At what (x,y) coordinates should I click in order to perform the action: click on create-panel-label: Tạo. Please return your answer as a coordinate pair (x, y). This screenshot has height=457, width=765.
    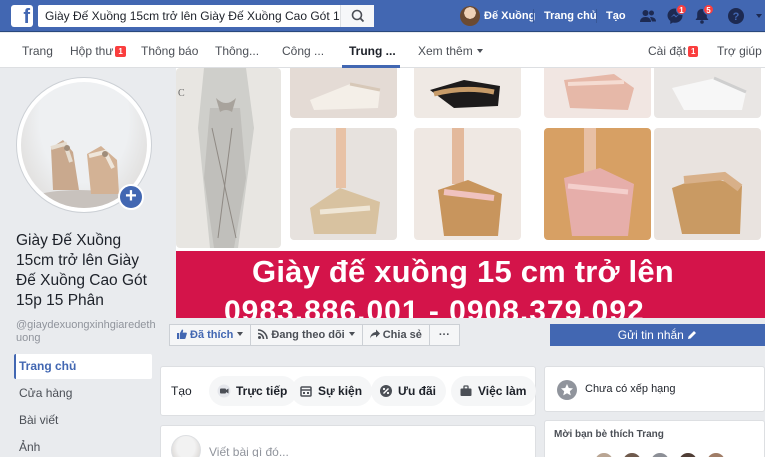
    Looking at the image, I should click on (181, 391).